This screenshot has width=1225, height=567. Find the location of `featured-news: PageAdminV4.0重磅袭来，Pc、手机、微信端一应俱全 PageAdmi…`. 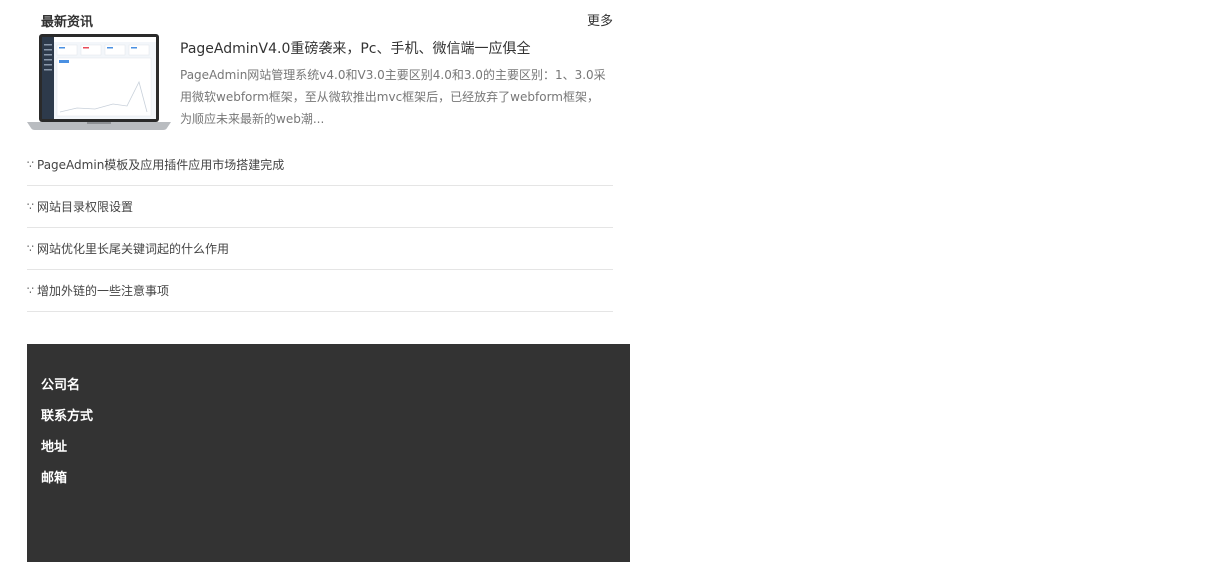

featured-news: PageAdminV4.0重磅袭来，Pc、手机、微信端一应俱全 PageAdmi… is located at coordinates (320, 89).